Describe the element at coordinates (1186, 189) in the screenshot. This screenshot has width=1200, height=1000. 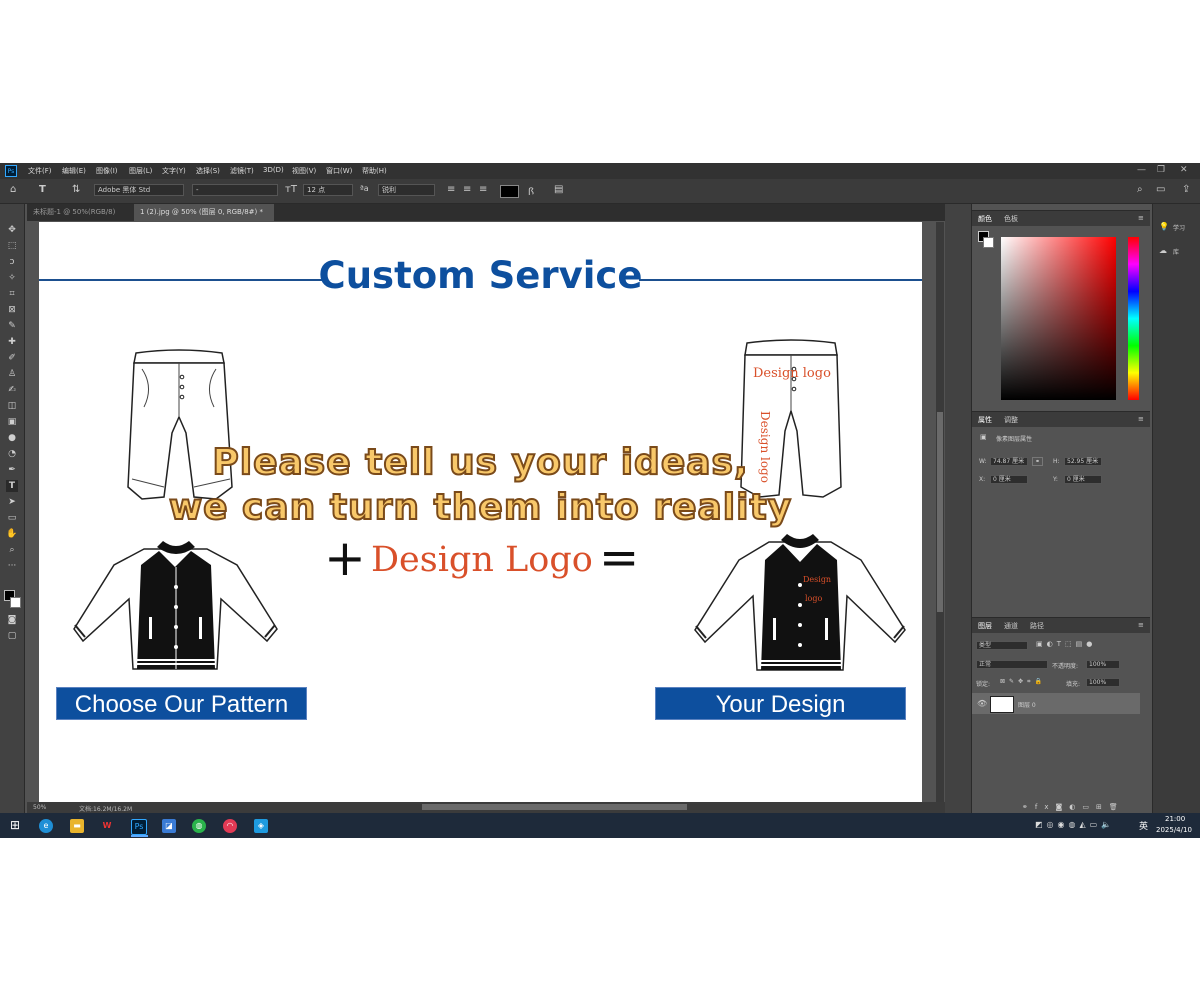
I see `share-icon: ⇪` at that location.